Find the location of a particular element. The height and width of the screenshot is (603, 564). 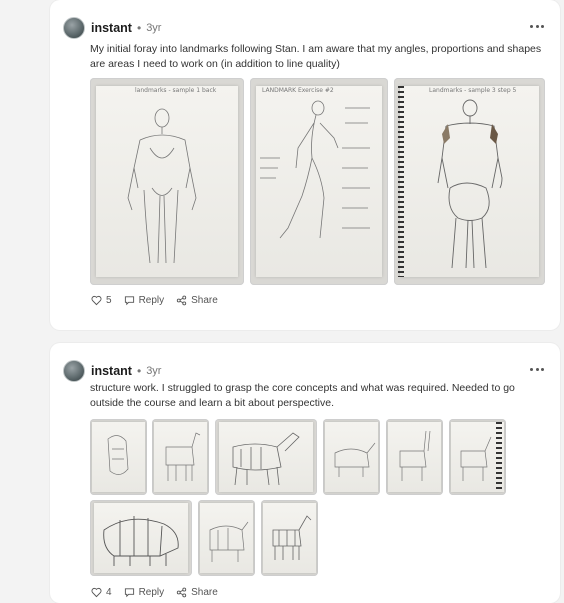

image-caption: Landmarks - sample 3 step 5 is located at coordinates (473, 90).